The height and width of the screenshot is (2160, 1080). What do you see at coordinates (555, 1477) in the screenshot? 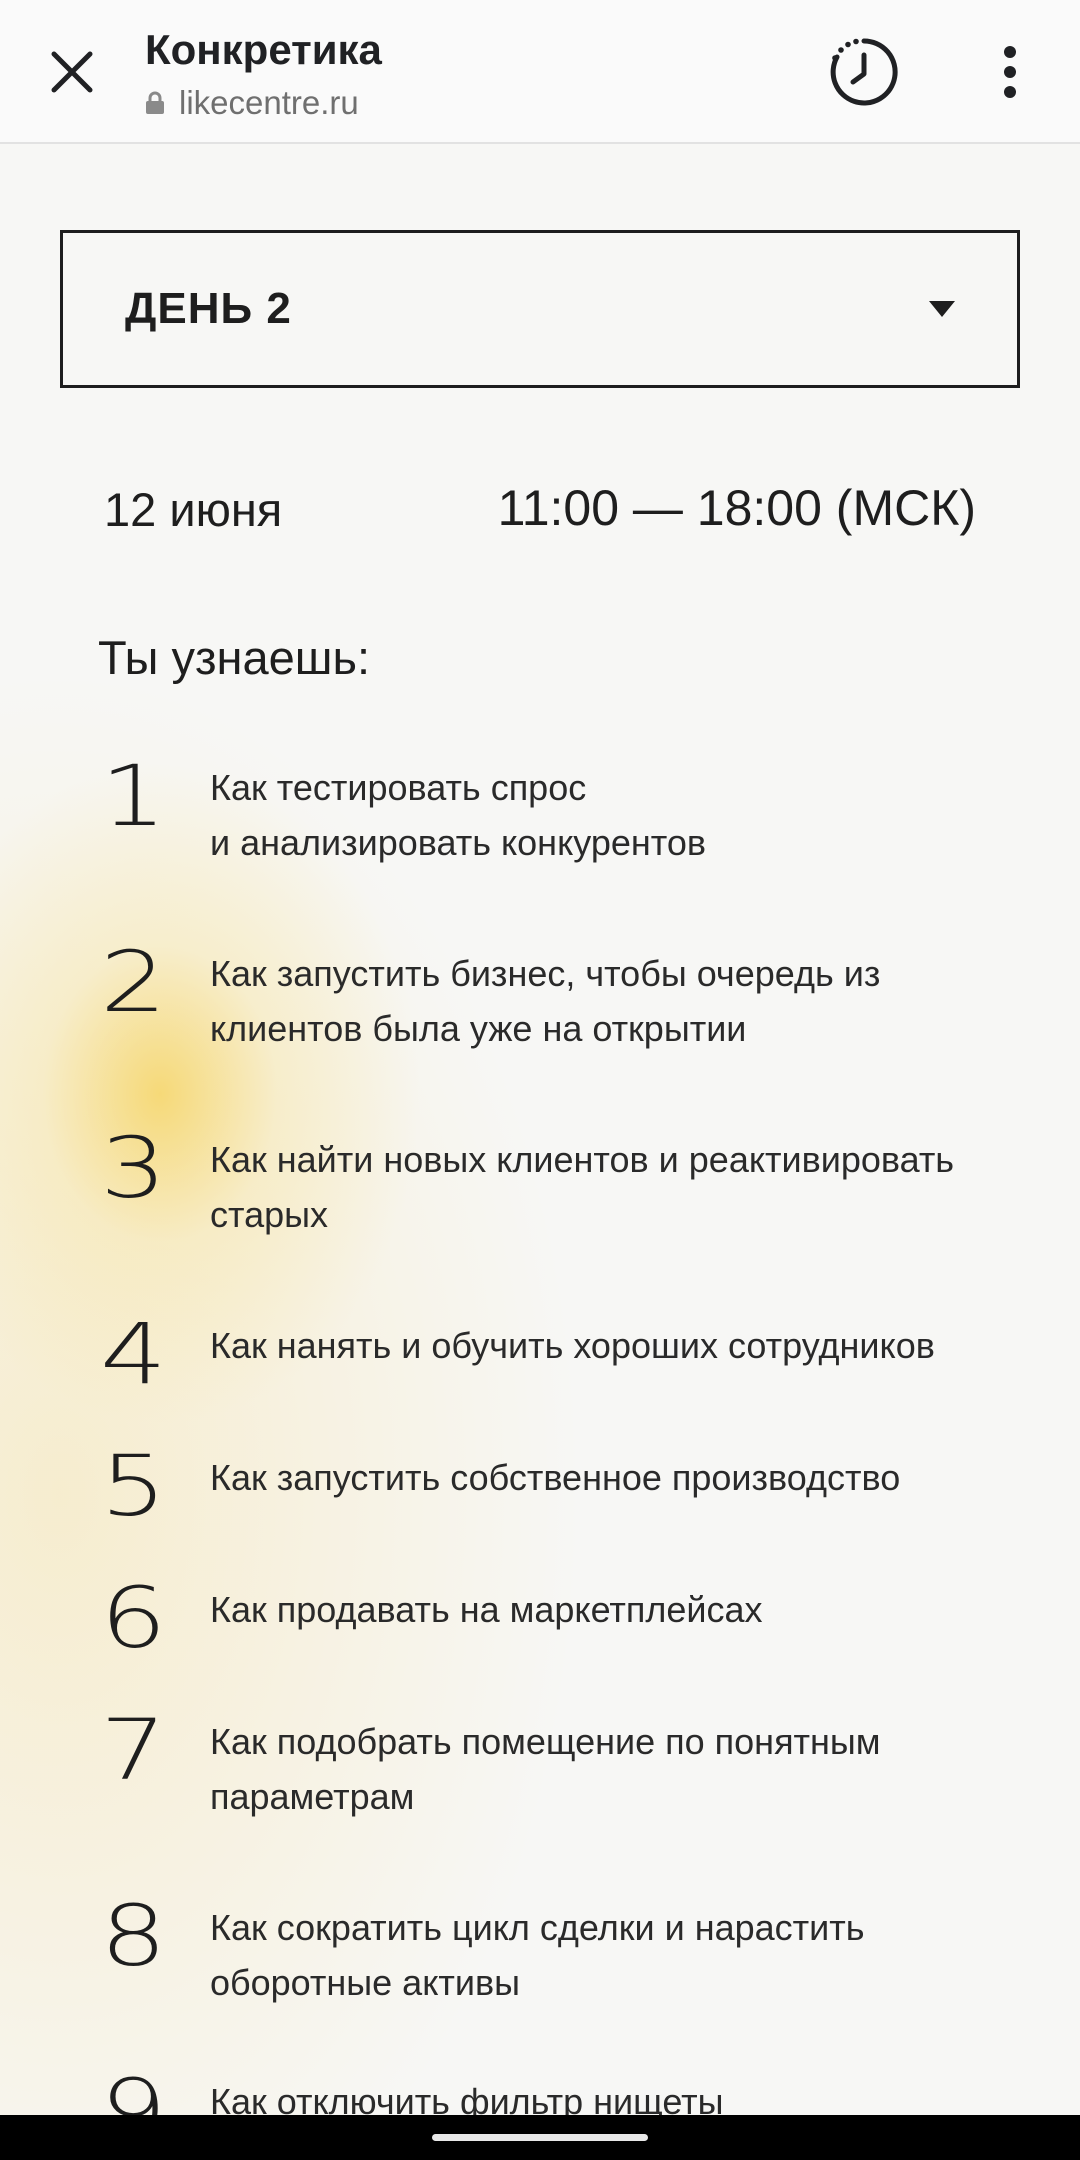
I see `item-text-line: Как запустить собственное производство` at bounding box center [555, 1477].